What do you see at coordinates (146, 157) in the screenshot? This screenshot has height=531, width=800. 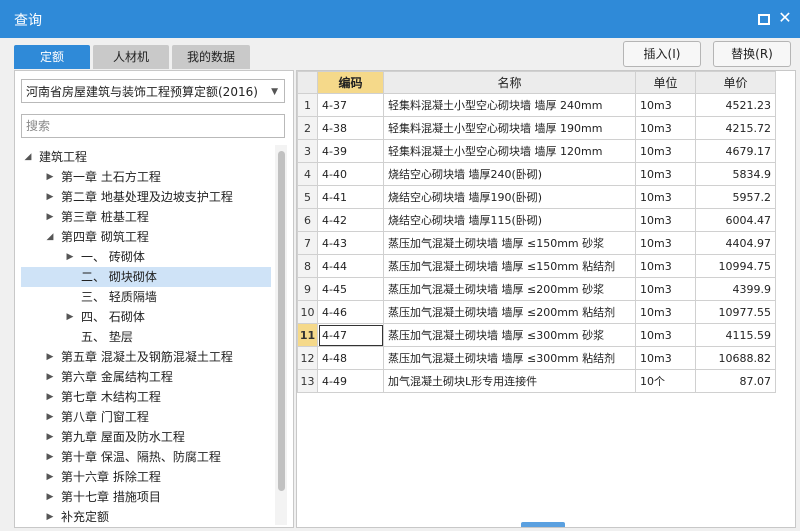 I see `tree-item-building: ◢ 建筑工程` at bounding box center [146, 157].